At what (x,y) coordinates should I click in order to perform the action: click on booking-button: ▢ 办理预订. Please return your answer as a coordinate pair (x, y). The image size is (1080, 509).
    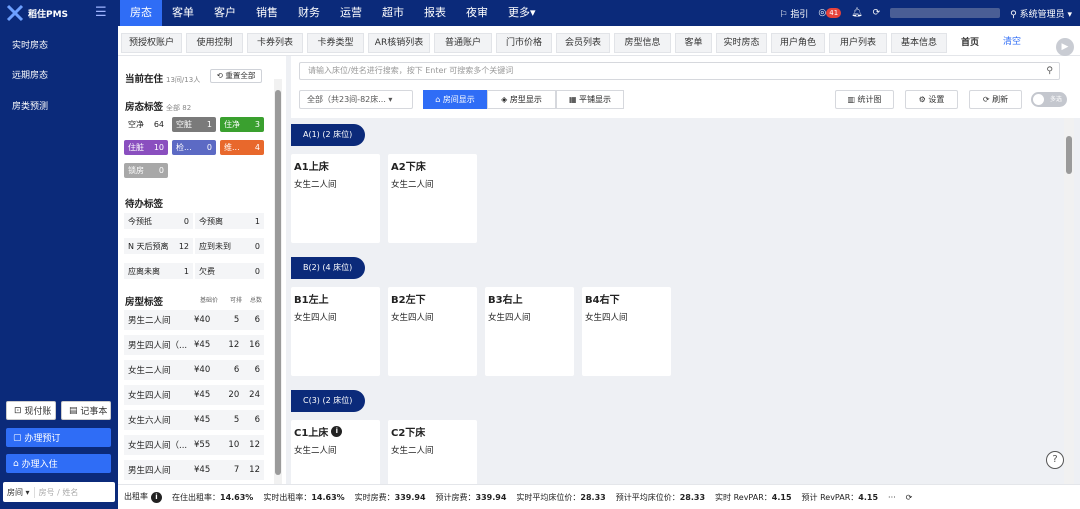
    Looking at the image, I should click on (58, 437).